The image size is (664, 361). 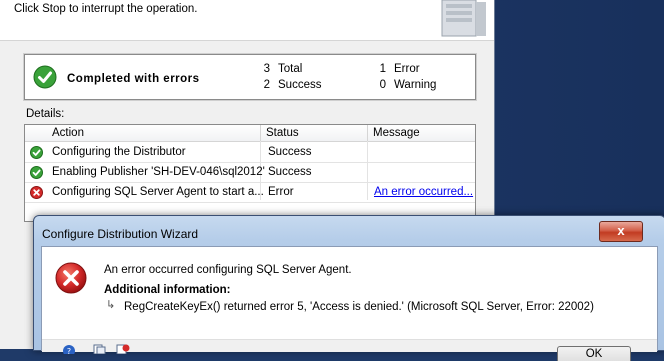 I want to click on total-label: Total, so click(x=290, y=69).